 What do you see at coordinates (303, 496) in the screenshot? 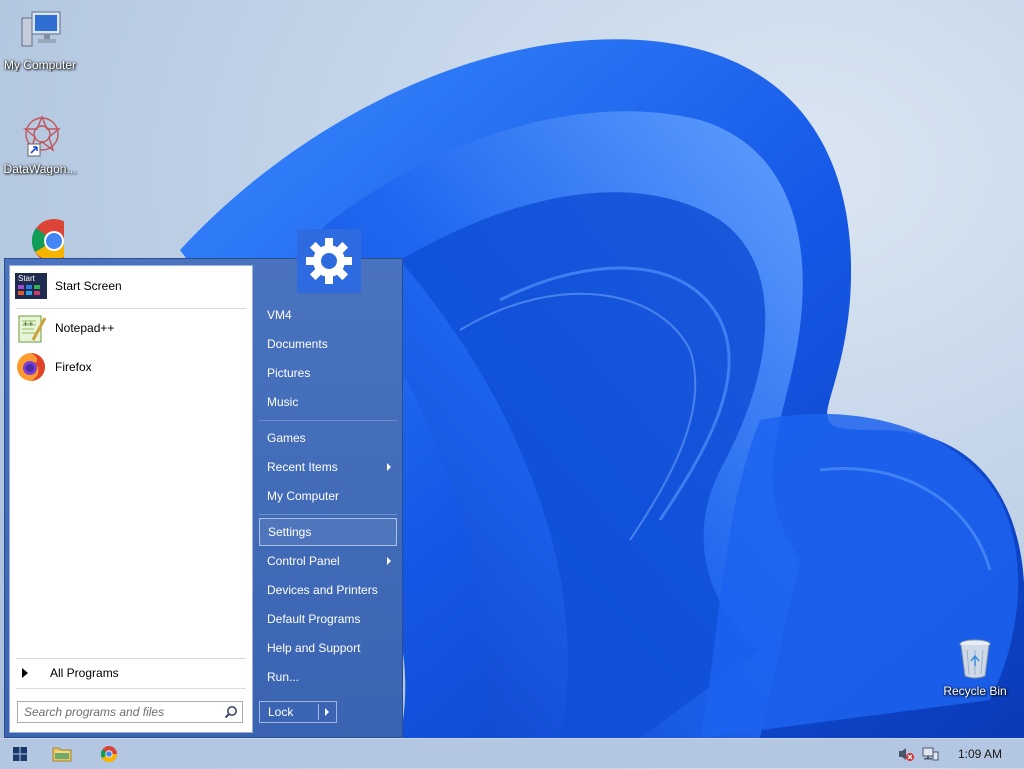
I see `places-item-label: My Computer` at bounding box center [303, 496].